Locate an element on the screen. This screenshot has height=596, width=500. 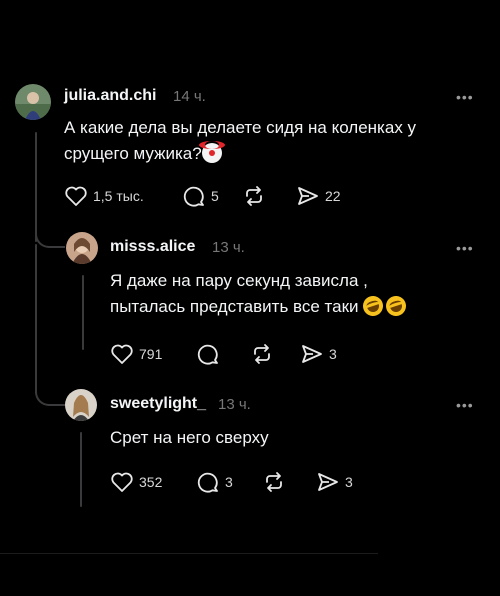
timestamp: 14 ч. is located at coordinates (189, 96).